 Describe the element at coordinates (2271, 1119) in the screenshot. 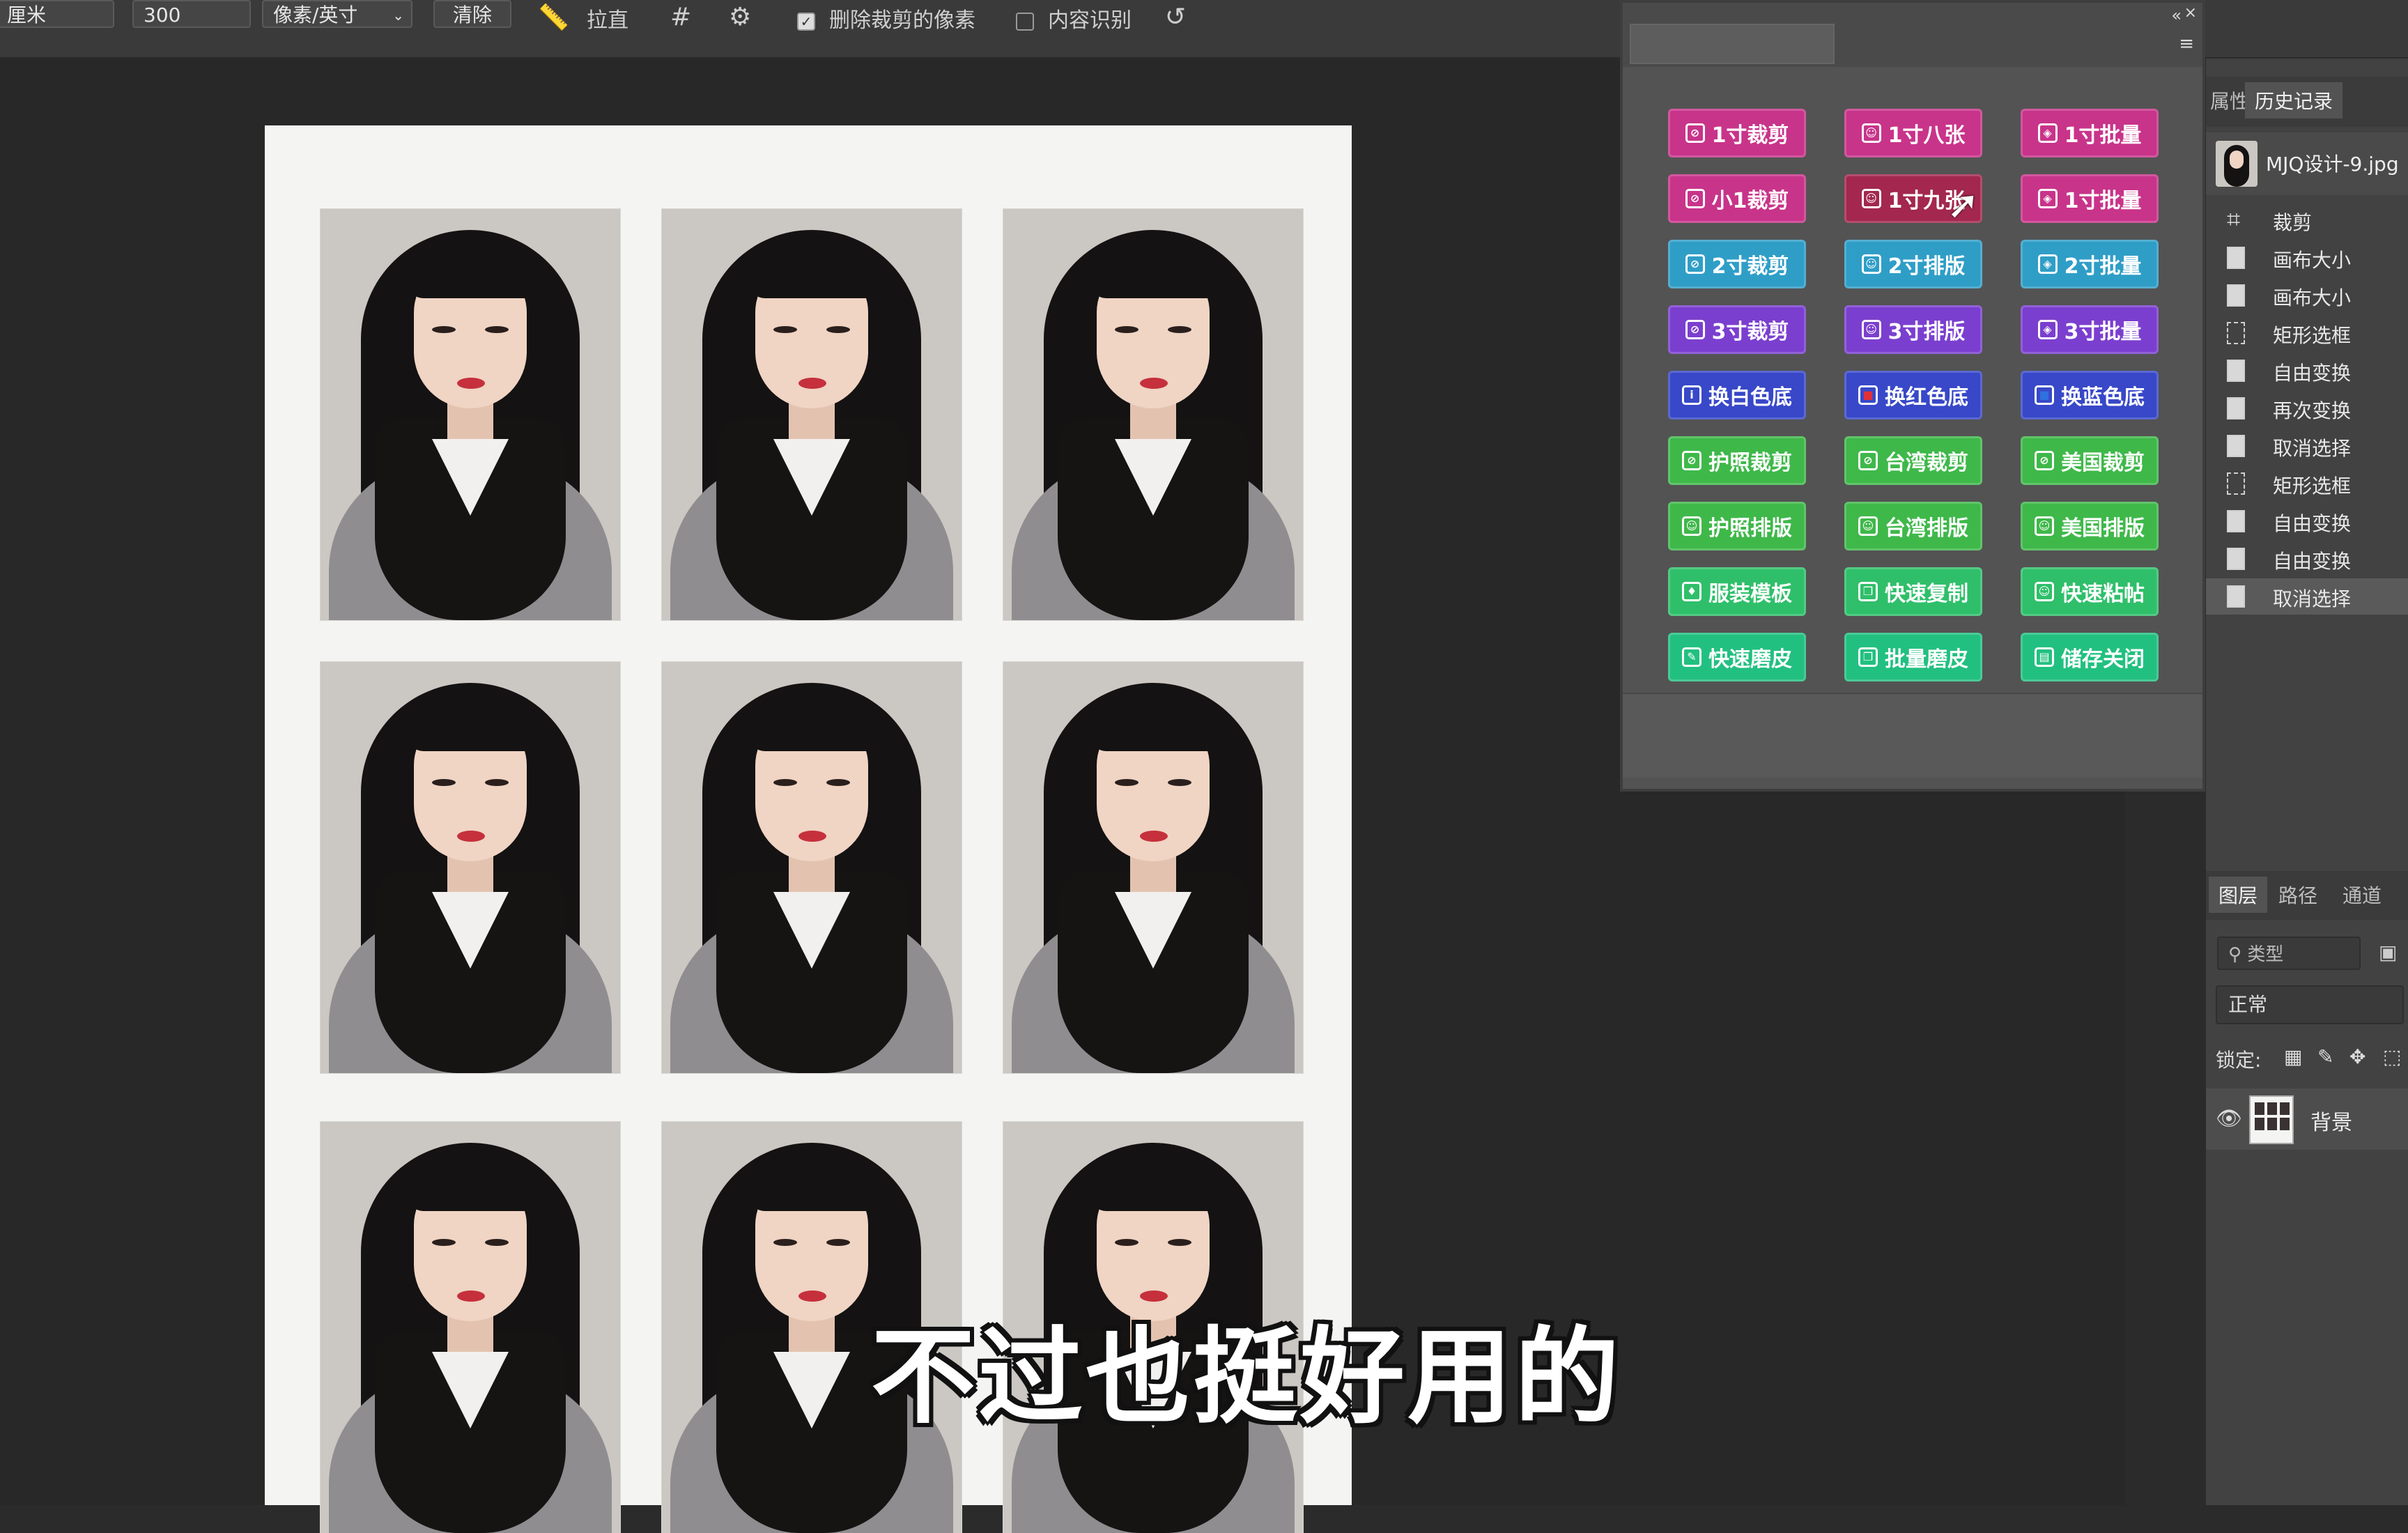

I see `layer-thumbnail` at that location.